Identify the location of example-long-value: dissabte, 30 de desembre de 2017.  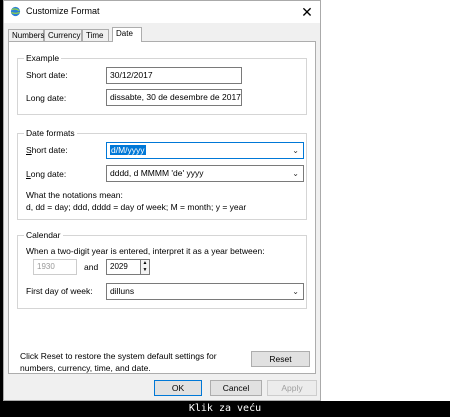
(174, 97).